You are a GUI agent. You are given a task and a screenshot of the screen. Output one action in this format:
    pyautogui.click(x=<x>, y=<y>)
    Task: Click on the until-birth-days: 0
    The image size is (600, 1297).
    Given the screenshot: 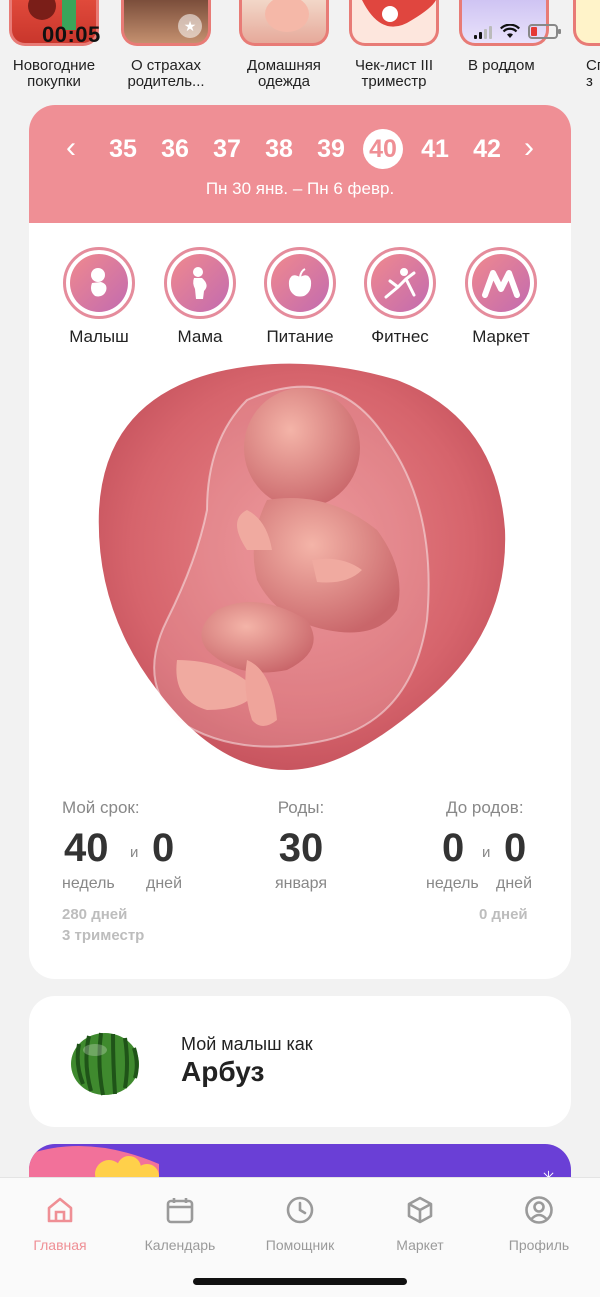 What is the action you would take?
    pyautogui.click(x=515, y=848)
    